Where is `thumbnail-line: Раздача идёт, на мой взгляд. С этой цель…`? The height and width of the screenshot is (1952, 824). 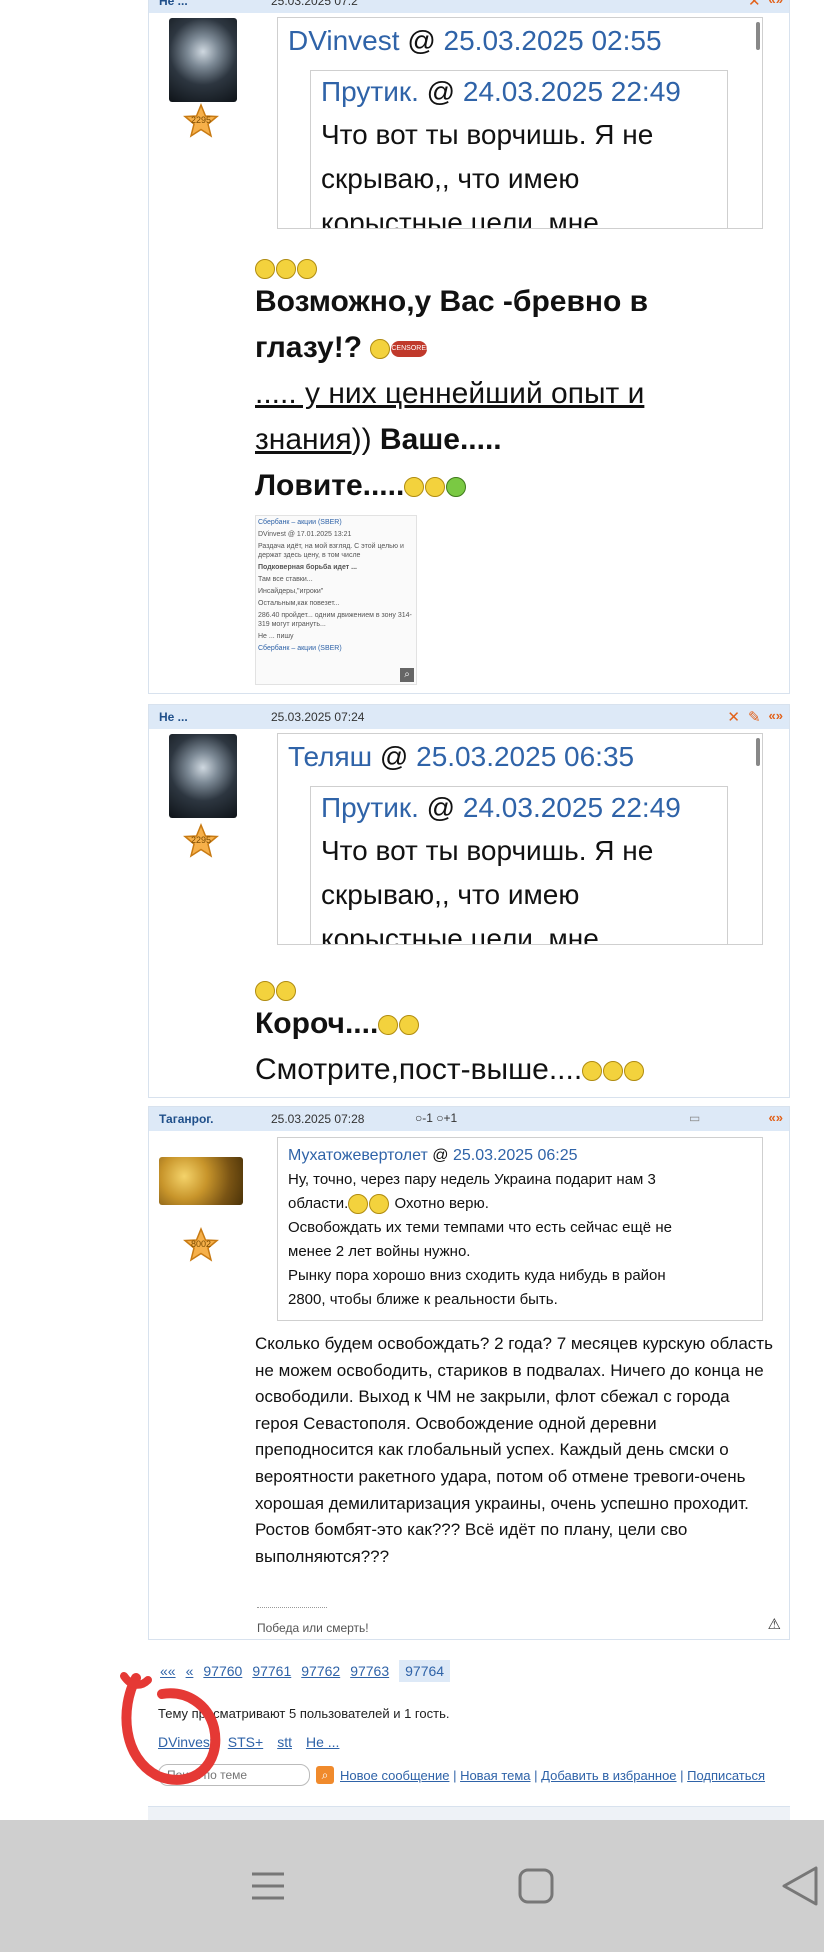 thumbnail-line: Раздача идёт, на мой взгляд. С этой цель… is located at coordinates (331, 551).